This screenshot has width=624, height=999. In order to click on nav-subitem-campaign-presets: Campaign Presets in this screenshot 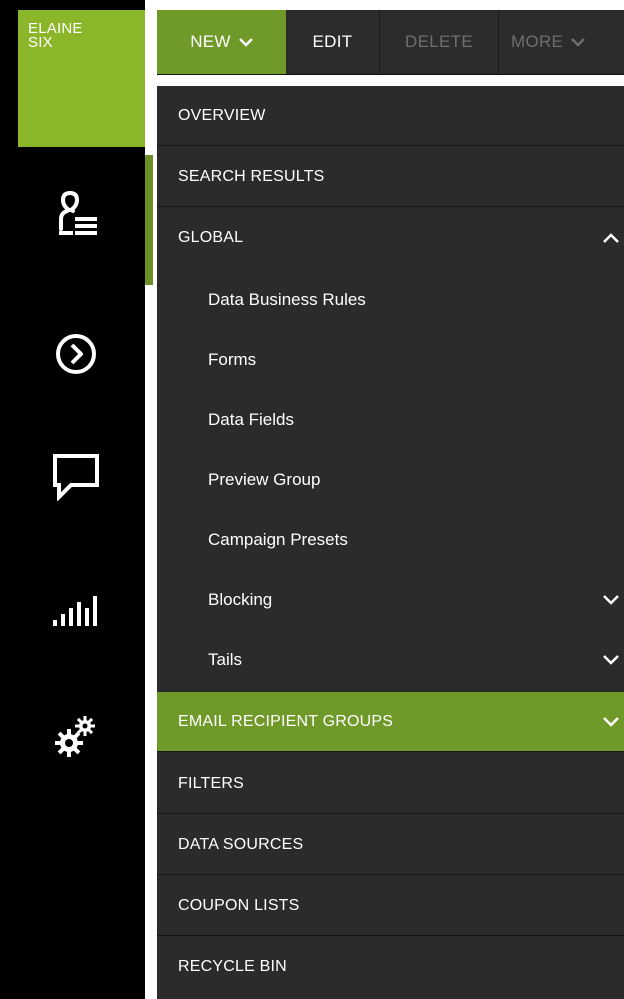, I will do `click(390, 540)`.